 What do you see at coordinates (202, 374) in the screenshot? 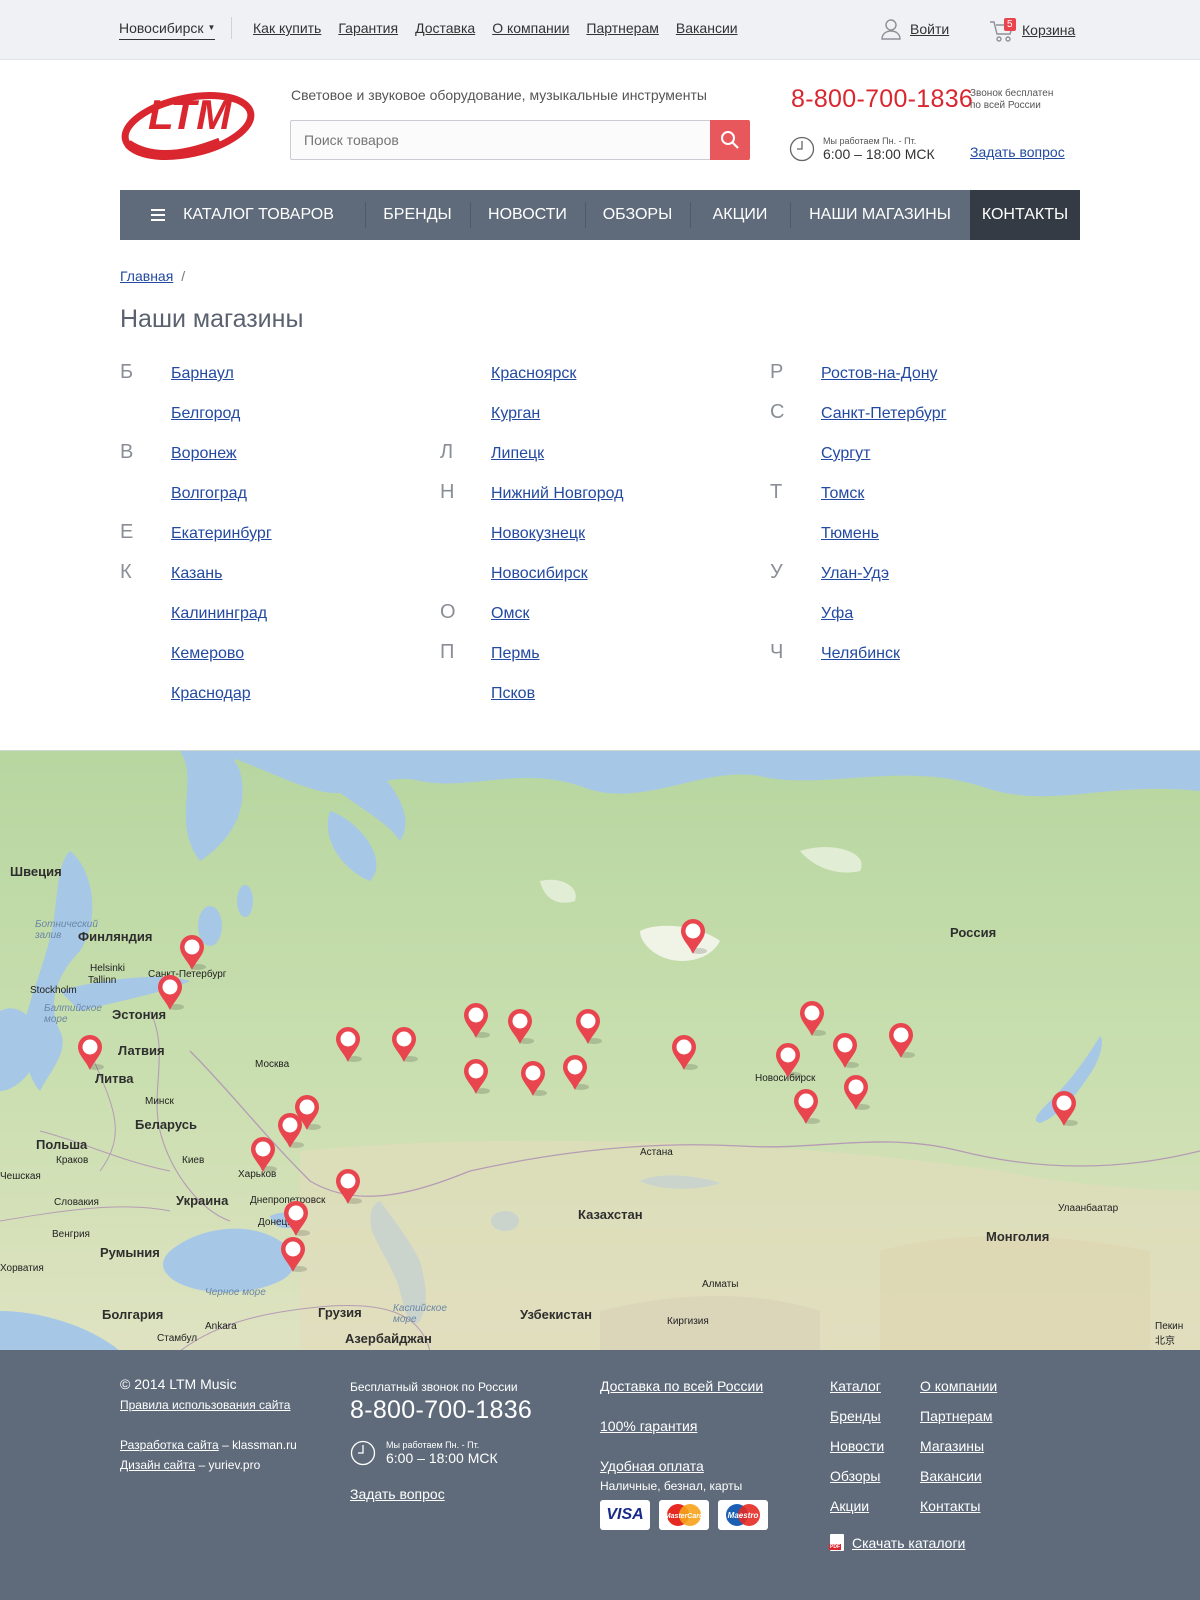
I see `store-link: Барнаул` at bounding box center [202, 374].